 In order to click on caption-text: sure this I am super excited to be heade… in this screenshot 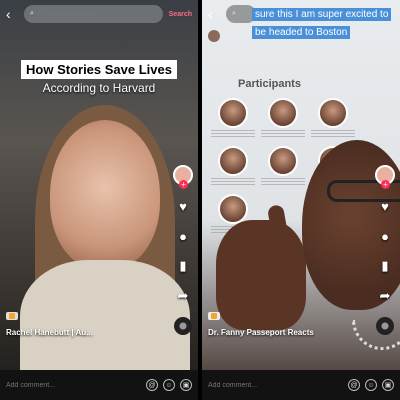, I will do `click(322, 23)`.